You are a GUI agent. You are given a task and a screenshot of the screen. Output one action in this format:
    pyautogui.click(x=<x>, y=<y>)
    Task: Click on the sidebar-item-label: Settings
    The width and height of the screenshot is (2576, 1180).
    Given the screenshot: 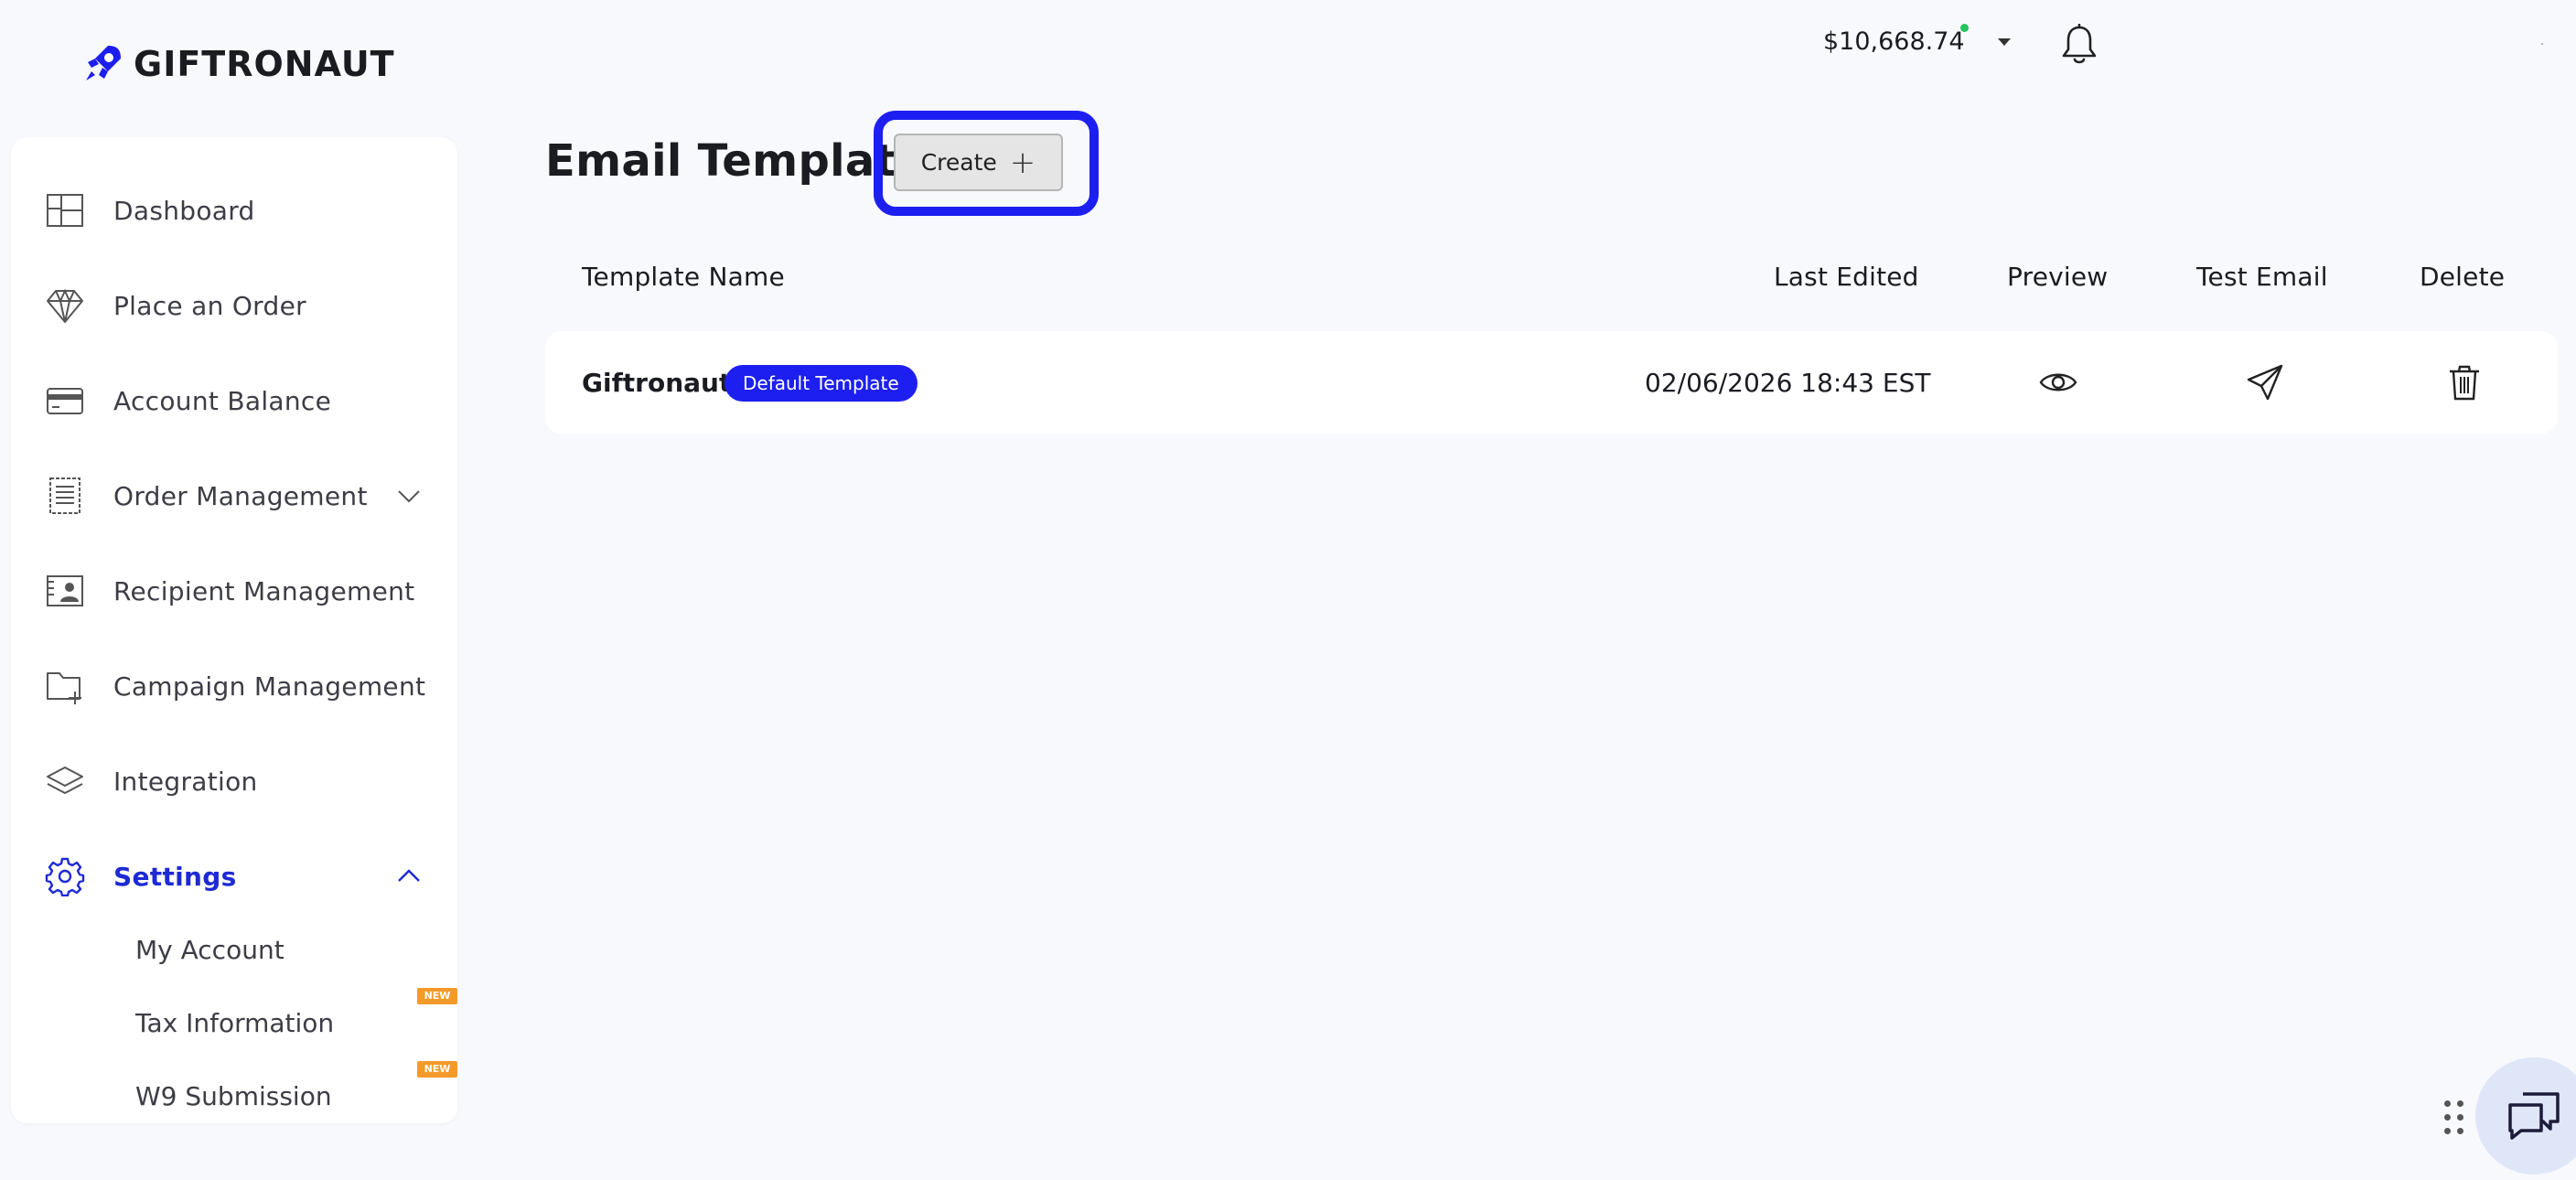 What is the action you would take?
    pyautogui.click(x=175, y=876)
    